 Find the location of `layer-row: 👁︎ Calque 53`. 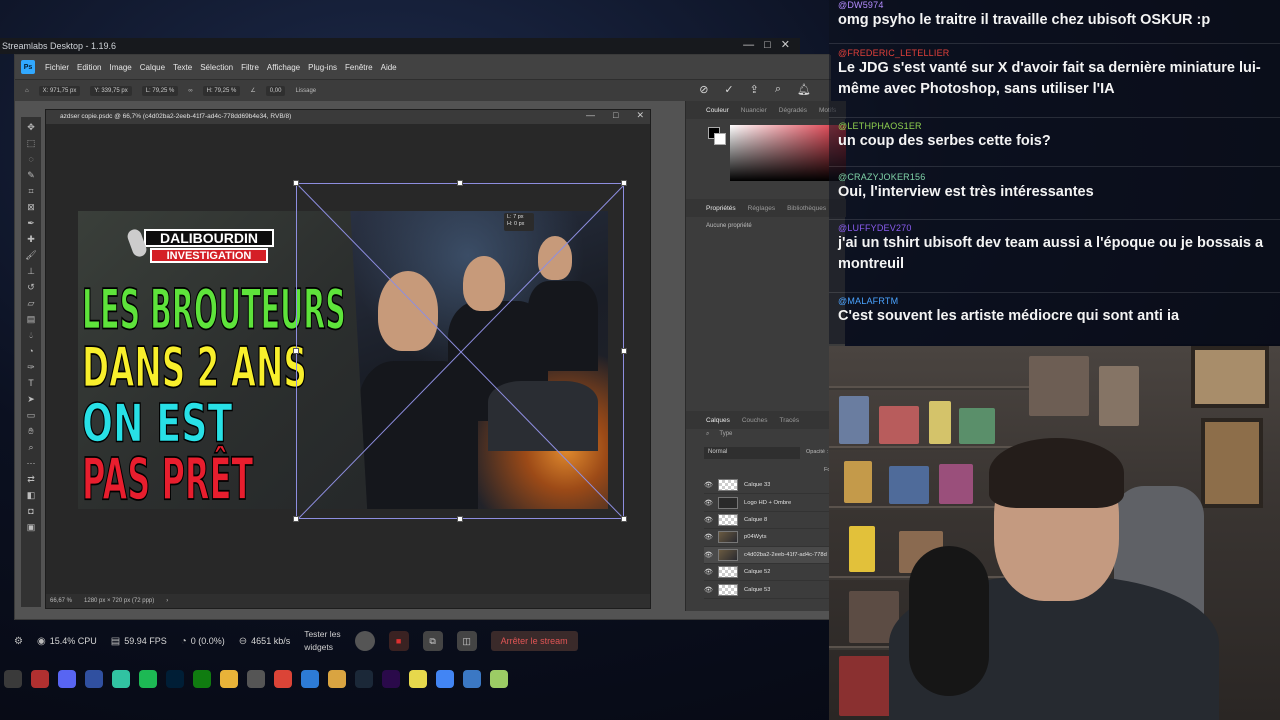

layer-row: 👁︎ Calque 53 is located at coordinates (775, 590).